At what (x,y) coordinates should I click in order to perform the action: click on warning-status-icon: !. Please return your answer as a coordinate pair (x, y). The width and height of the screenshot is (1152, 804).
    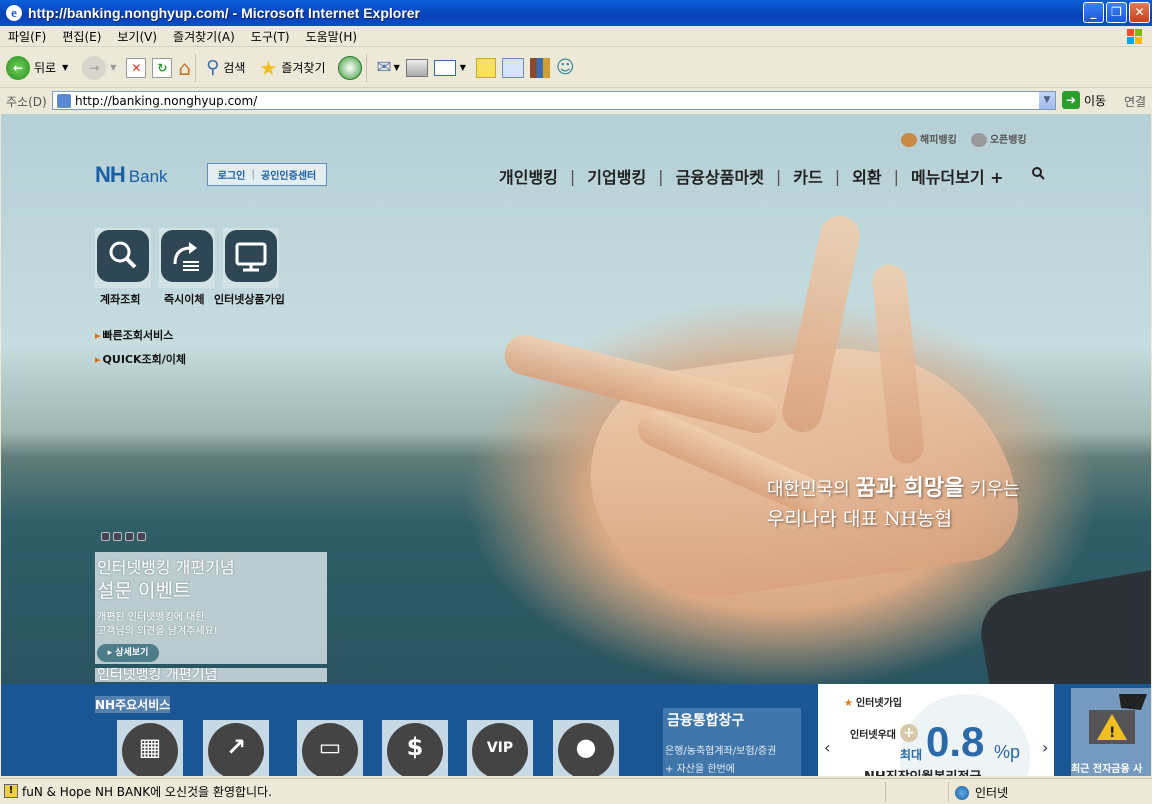
    Looking at the image, I should click on (11, 791).